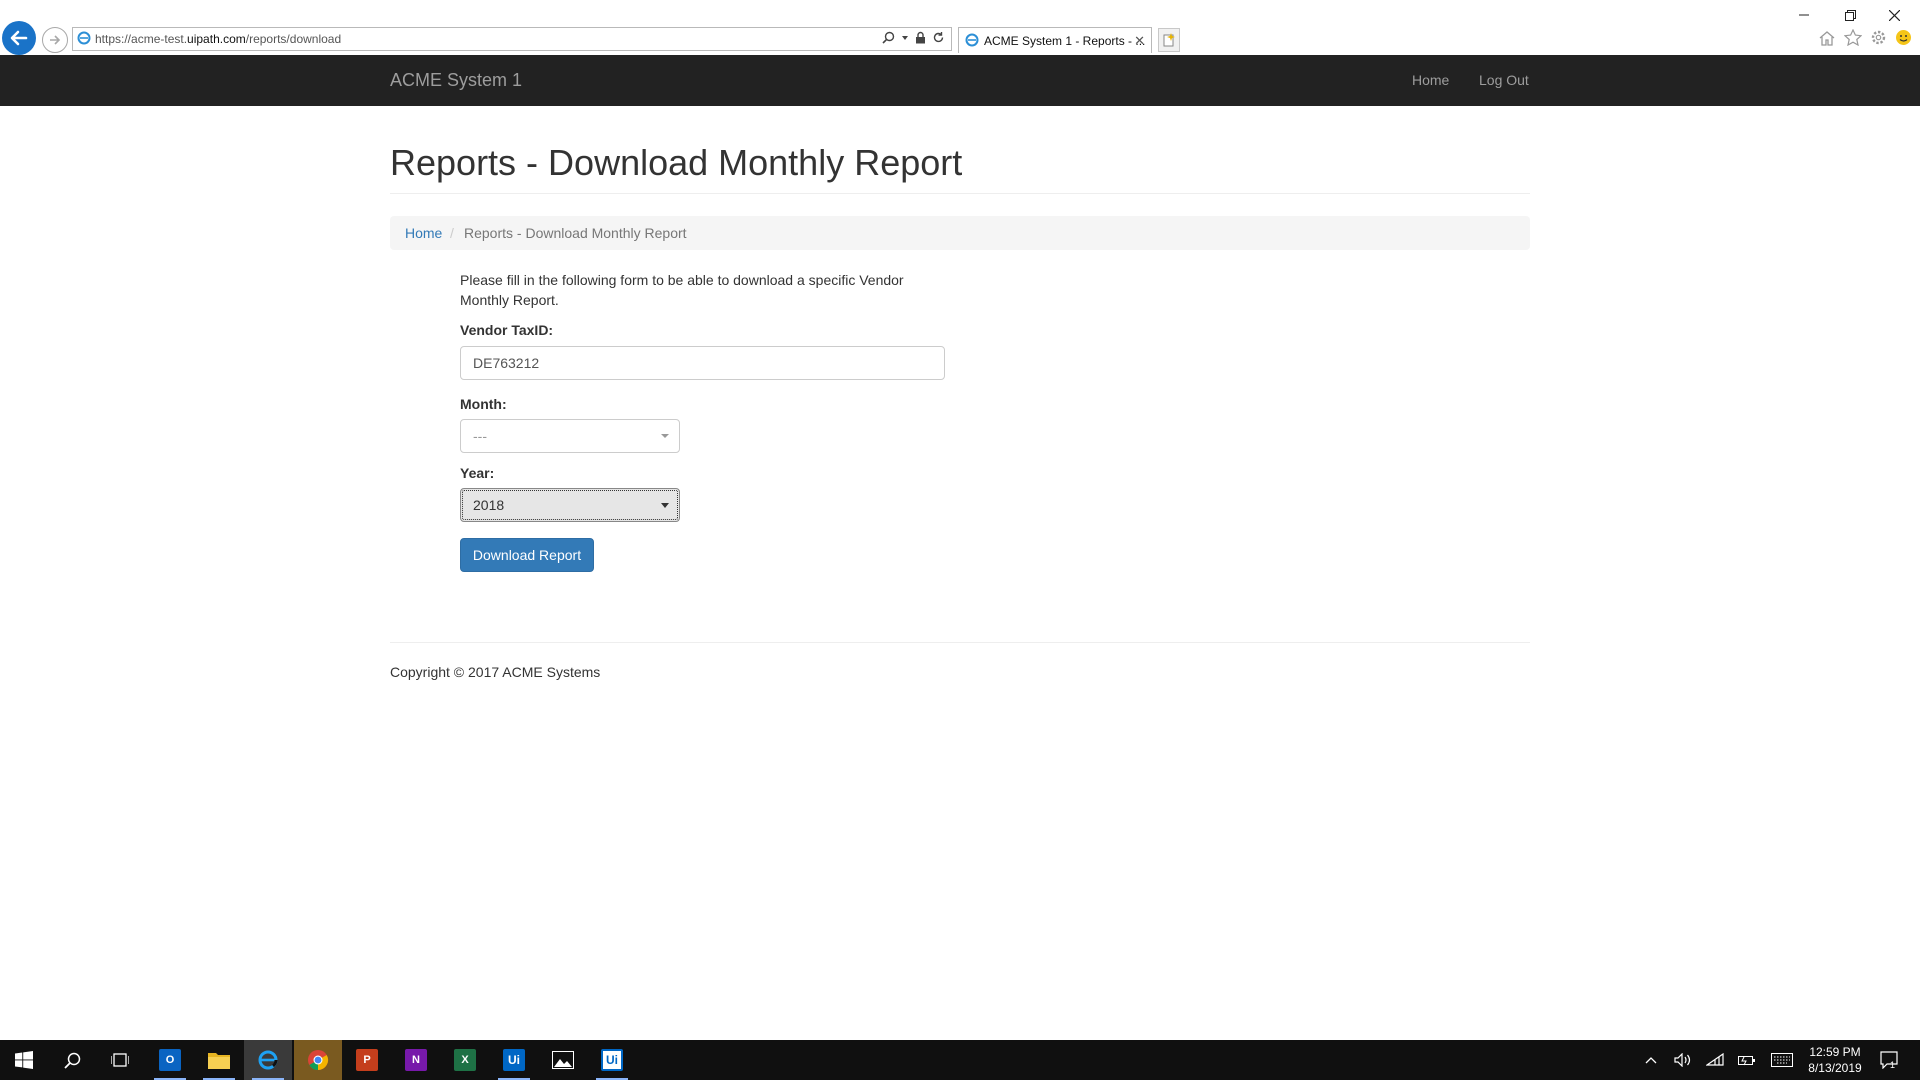 This screenshot has width=1920, height=1080. I want to click on network-button, so click(1715, 1060).